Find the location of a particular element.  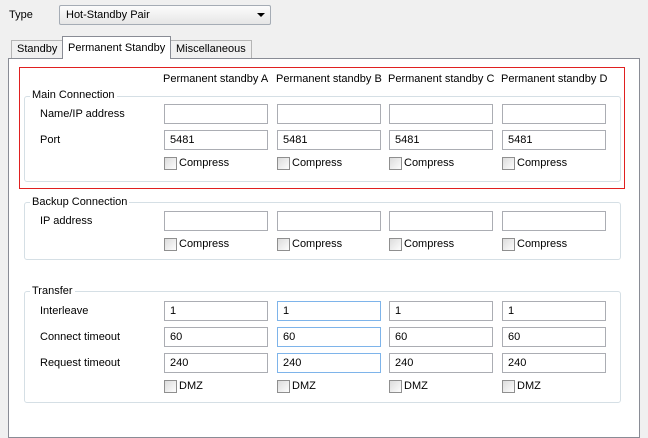

port-input-c: 5481 is located at coordinates (441, 140).